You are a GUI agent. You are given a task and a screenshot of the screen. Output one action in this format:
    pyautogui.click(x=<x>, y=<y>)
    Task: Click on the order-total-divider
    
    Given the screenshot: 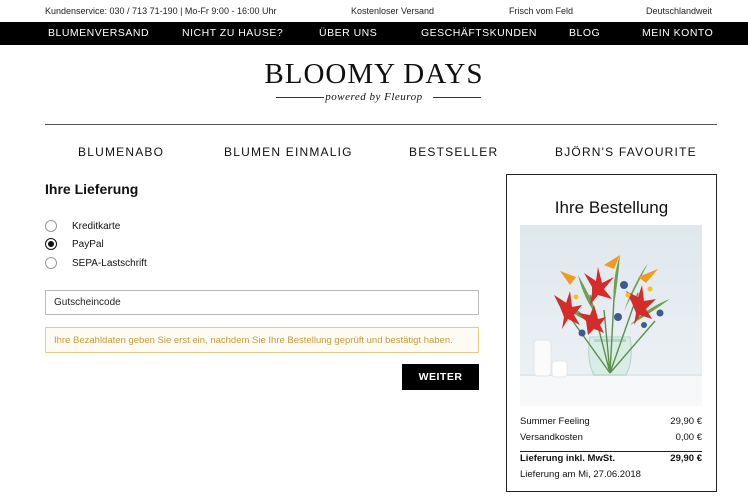 What is the action you would take?
    pyautogui.click(x=611, y=451)
    